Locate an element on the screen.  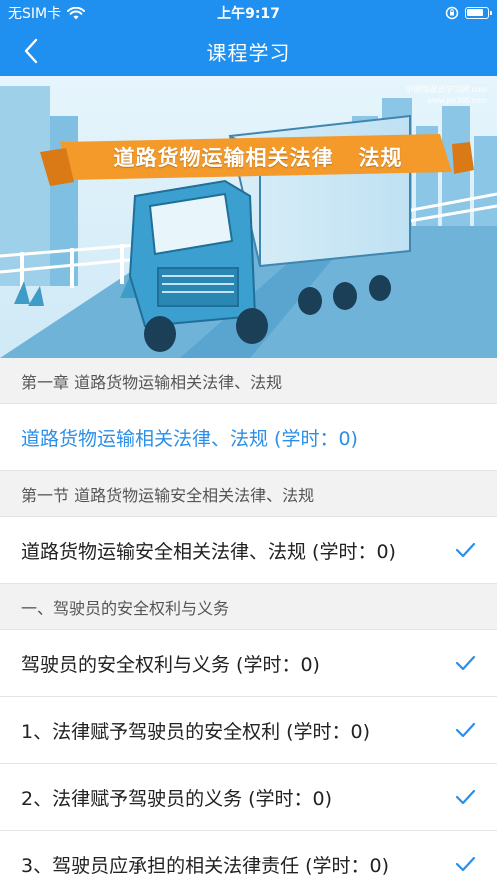
chapter-header: 第一章 道路货物运输相关法律、法规 is located at coordinates (248, 381).